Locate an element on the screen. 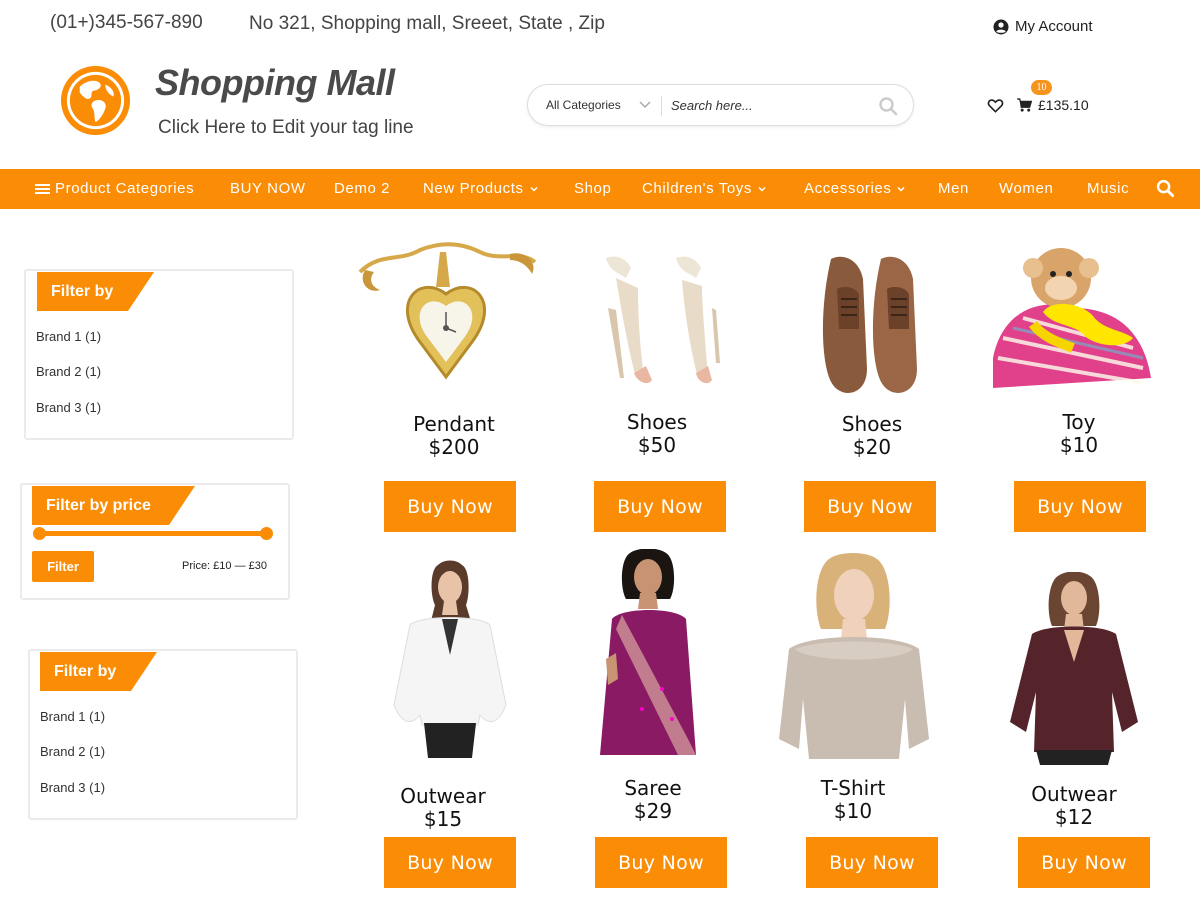 The image size is (1200, 900). nav-label: New Products is located at coordinates (473, 188).